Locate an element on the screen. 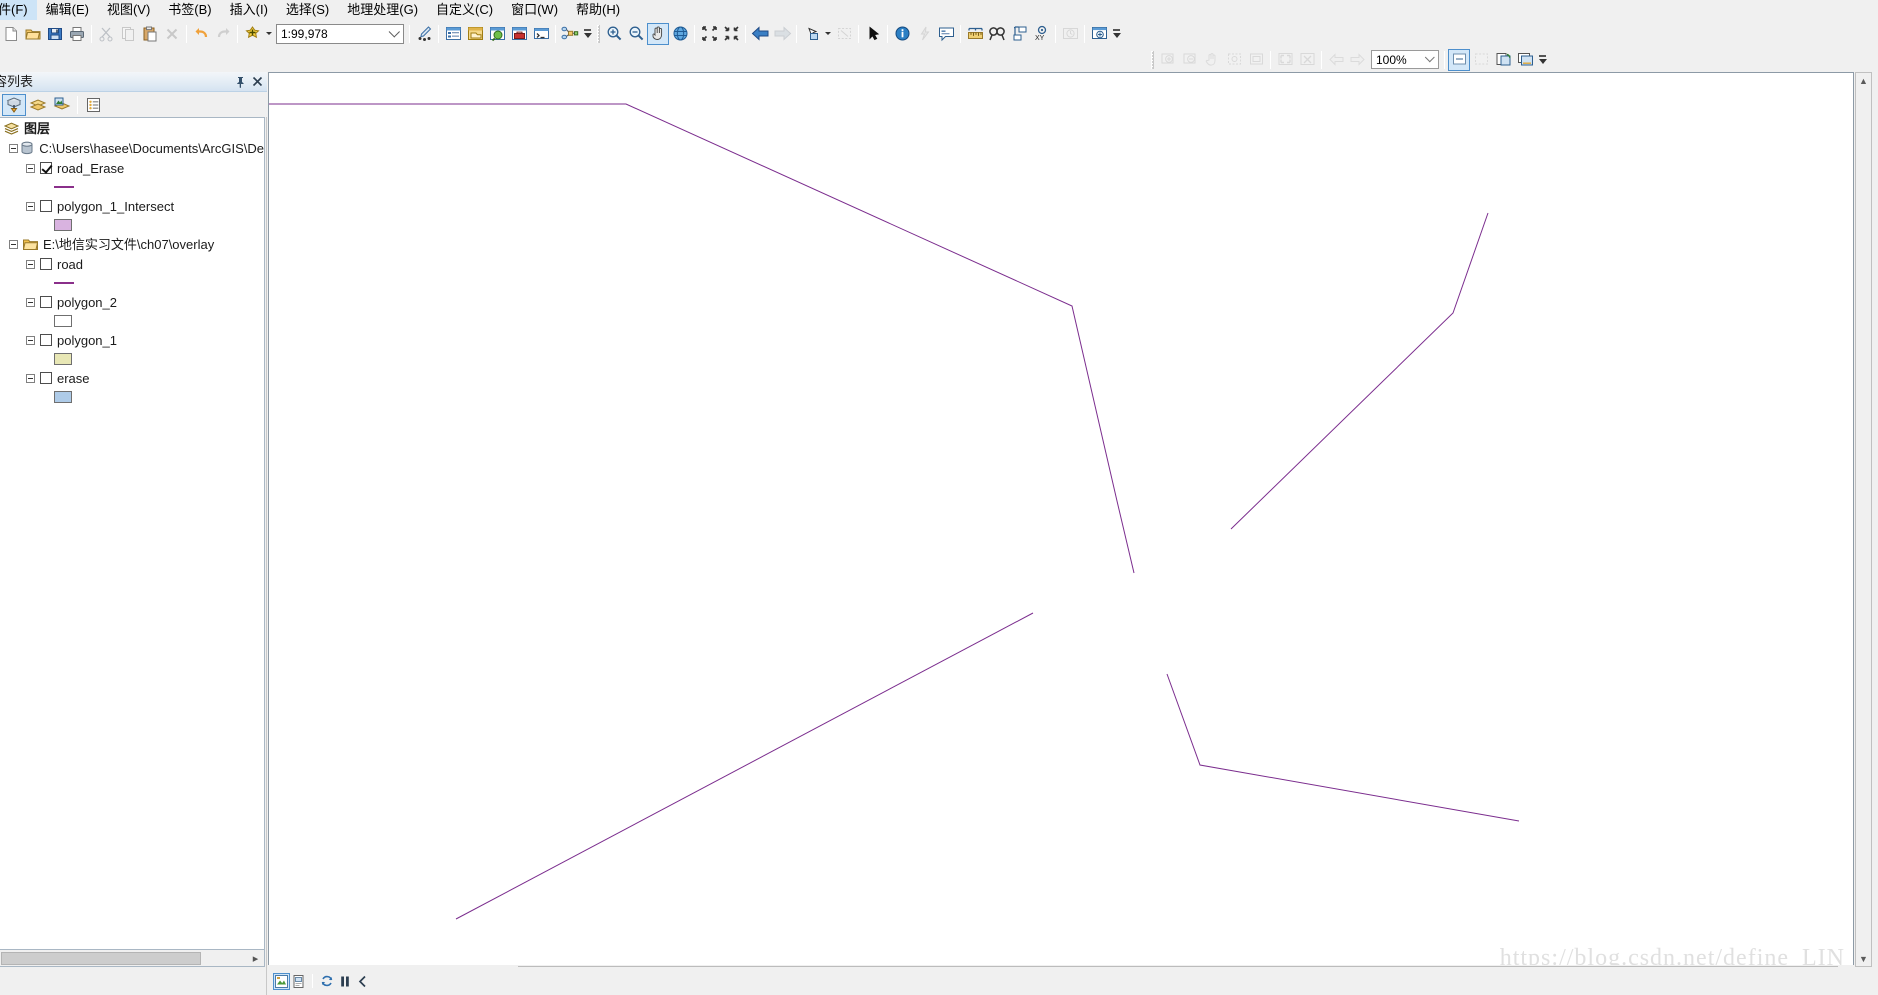 The height and width of the screenshot is (995, 1878). toc-layer-erase: erase is located at coordinates (132, 378).